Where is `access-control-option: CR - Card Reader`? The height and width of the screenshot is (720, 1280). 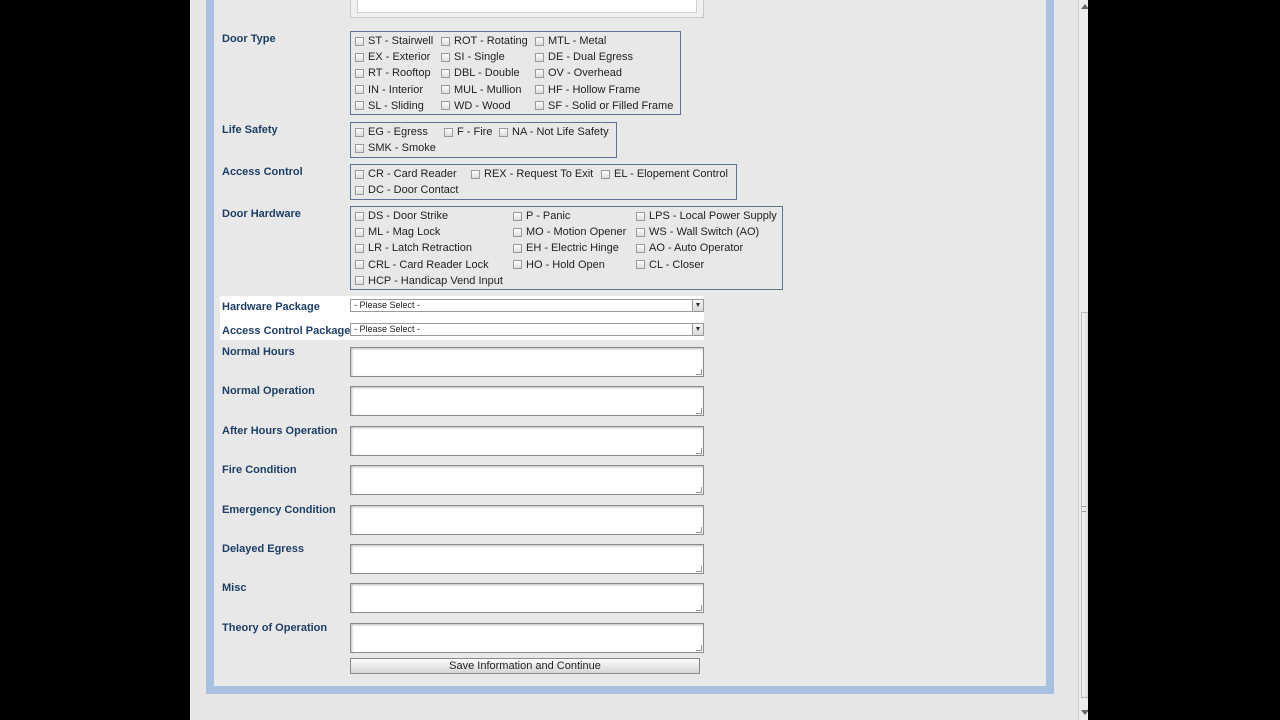
access-control-option: CR - Card Reader is located at coordinates (406, 174).